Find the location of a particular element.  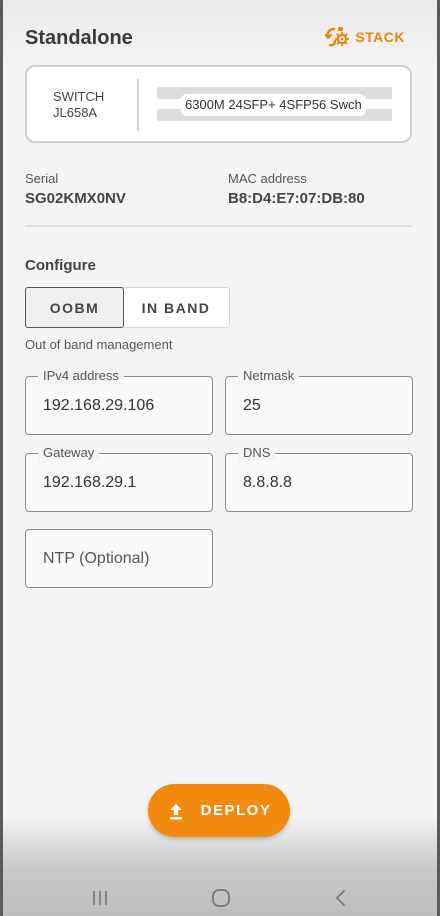

deploy-button: DEPLOY is located at coordinates (219, 810).